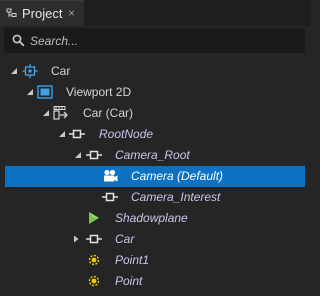 The height and width of the screenshot is (296, 320). What do you see at coordinates (152, 155) in the screenshot?
I see `tree-item-label: Camera_Root` at bounding box center [152, 155].